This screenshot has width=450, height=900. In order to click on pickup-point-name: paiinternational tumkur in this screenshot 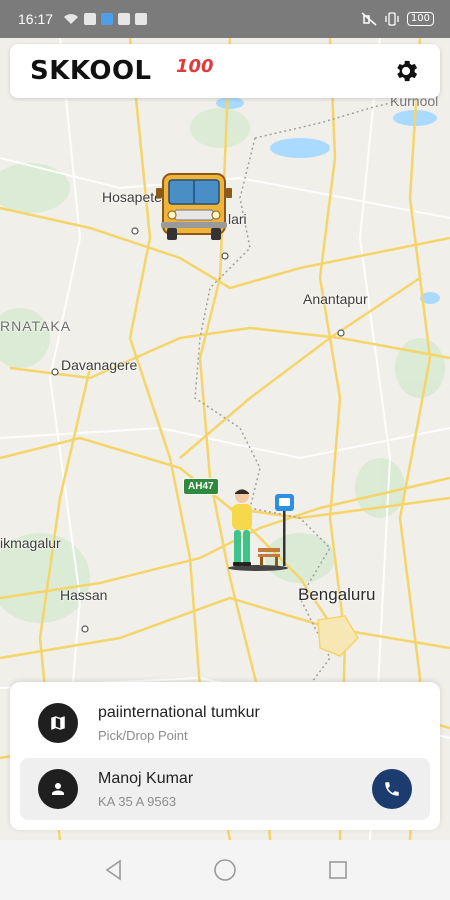, I will do `click(179, 712)`.